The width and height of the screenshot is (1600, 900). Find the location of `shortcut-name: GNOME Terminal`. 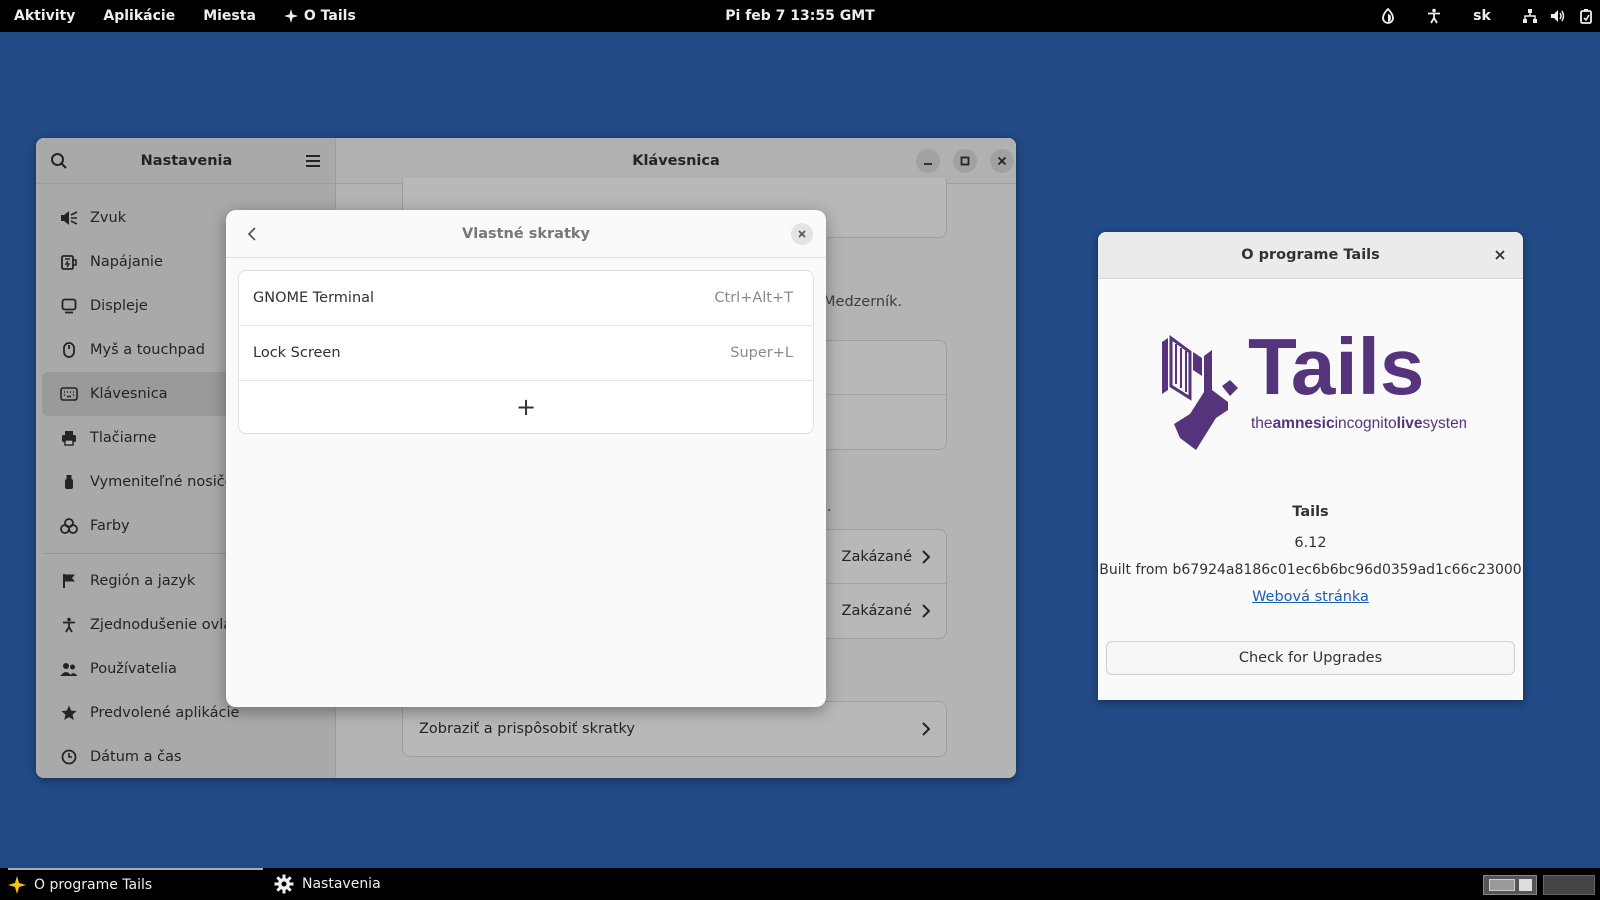

shortcut-name: GNOME Terminal is located at coordinates (314, 298).